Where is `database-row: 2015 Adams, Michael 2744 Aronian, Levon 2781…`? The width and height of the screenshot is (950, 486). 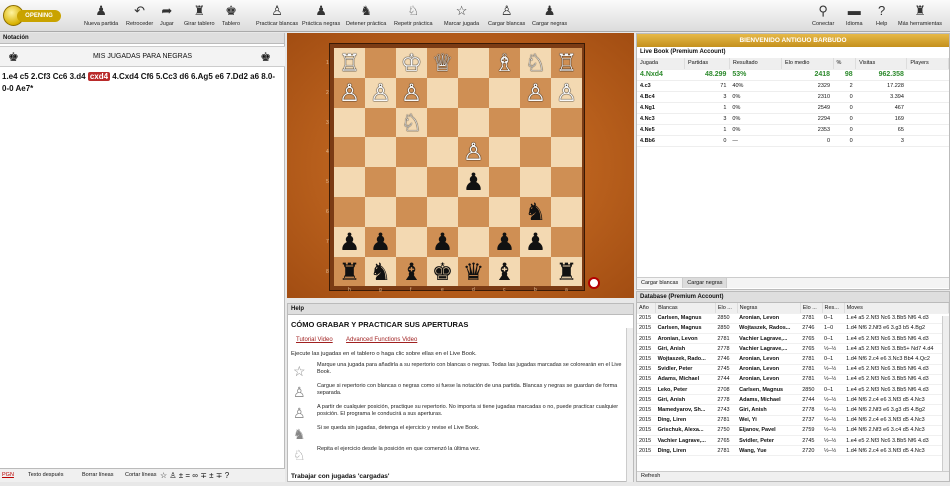
database-row: 2015 Adams, Michael 2744 Aronian, Levon 2781… is located at coordinates (793, 380).